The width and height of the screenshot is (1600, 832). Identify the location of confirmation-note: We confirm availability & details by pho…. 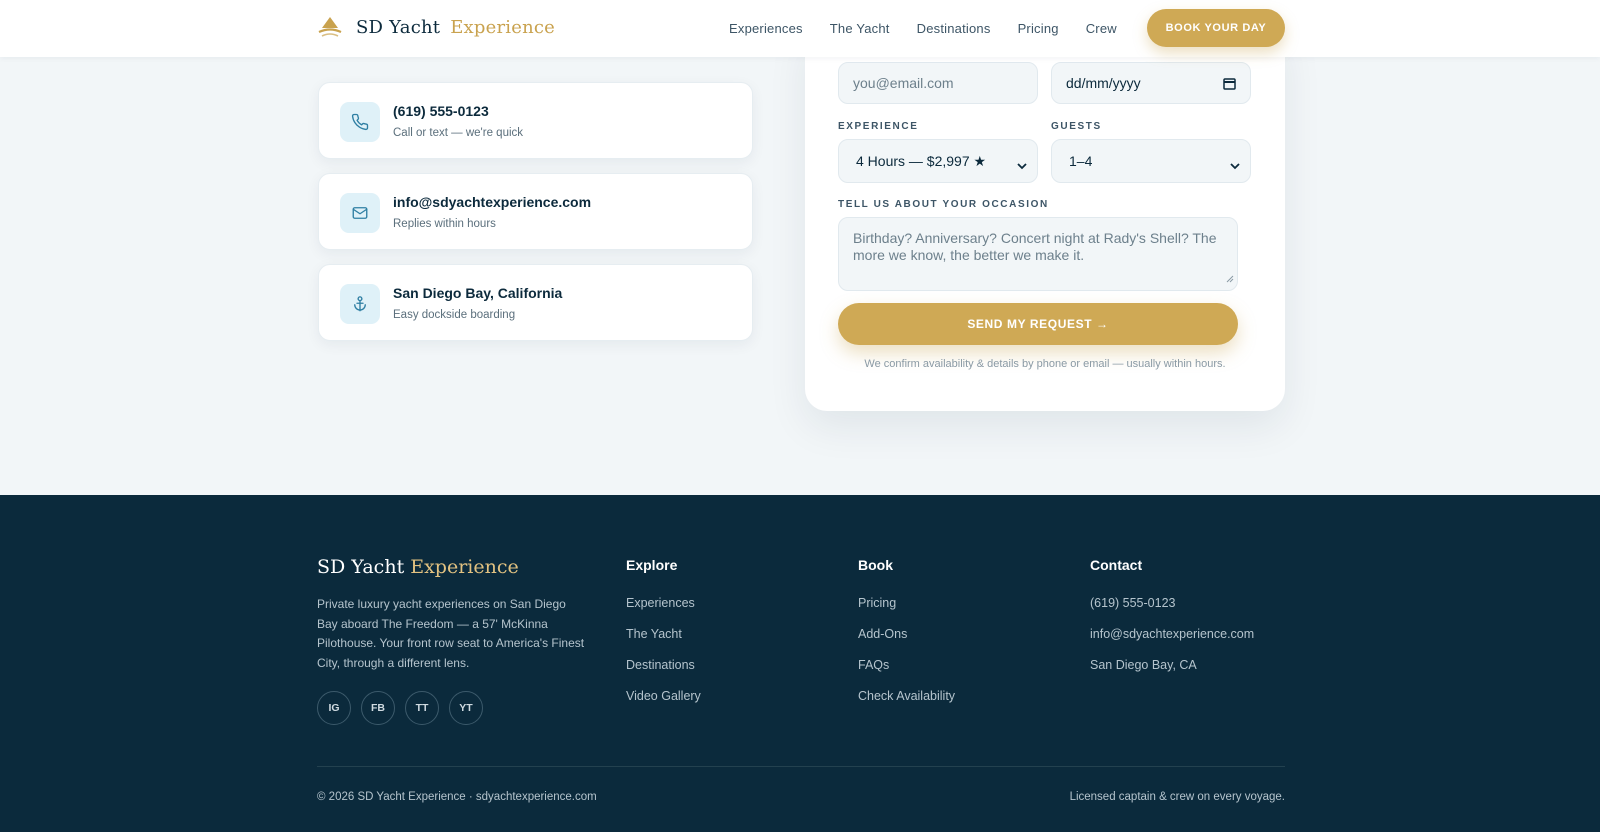
(1045, 364).